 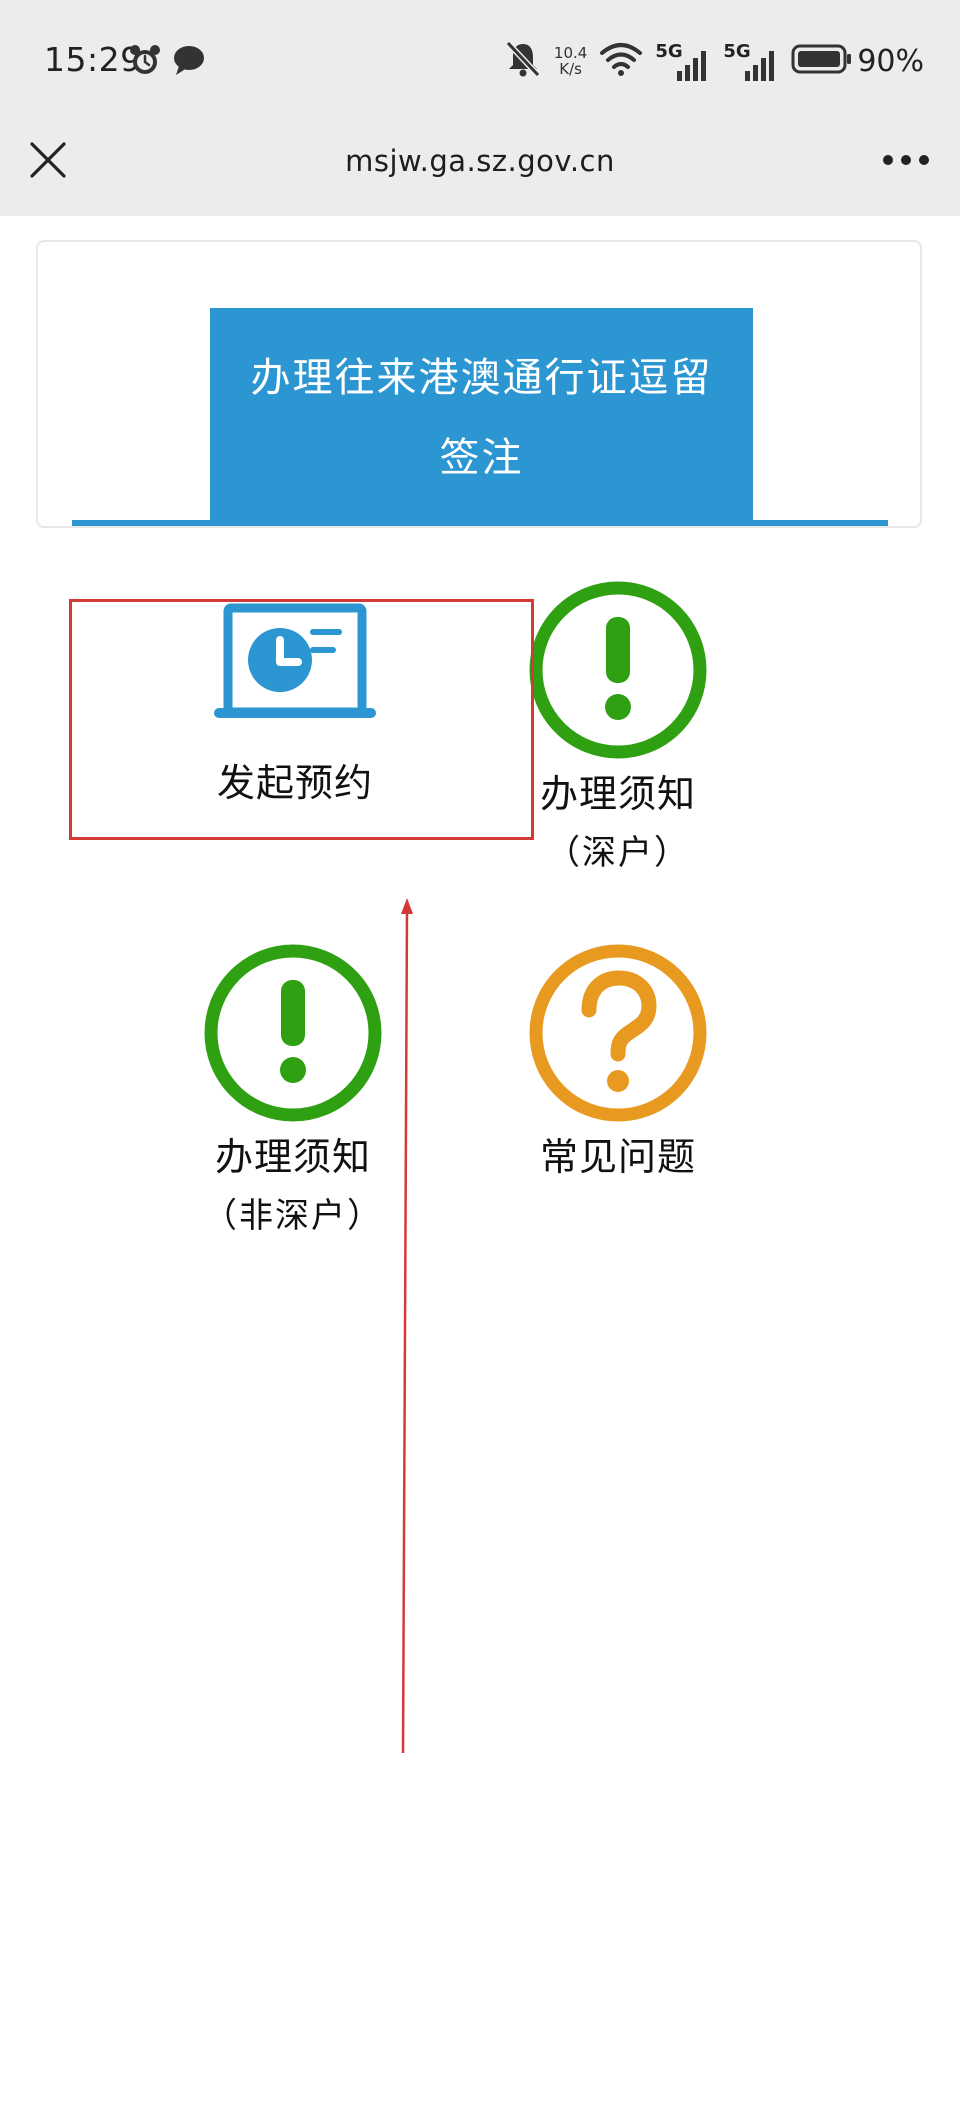 I want to click on alarm-icon, so click(x=145, y=62).